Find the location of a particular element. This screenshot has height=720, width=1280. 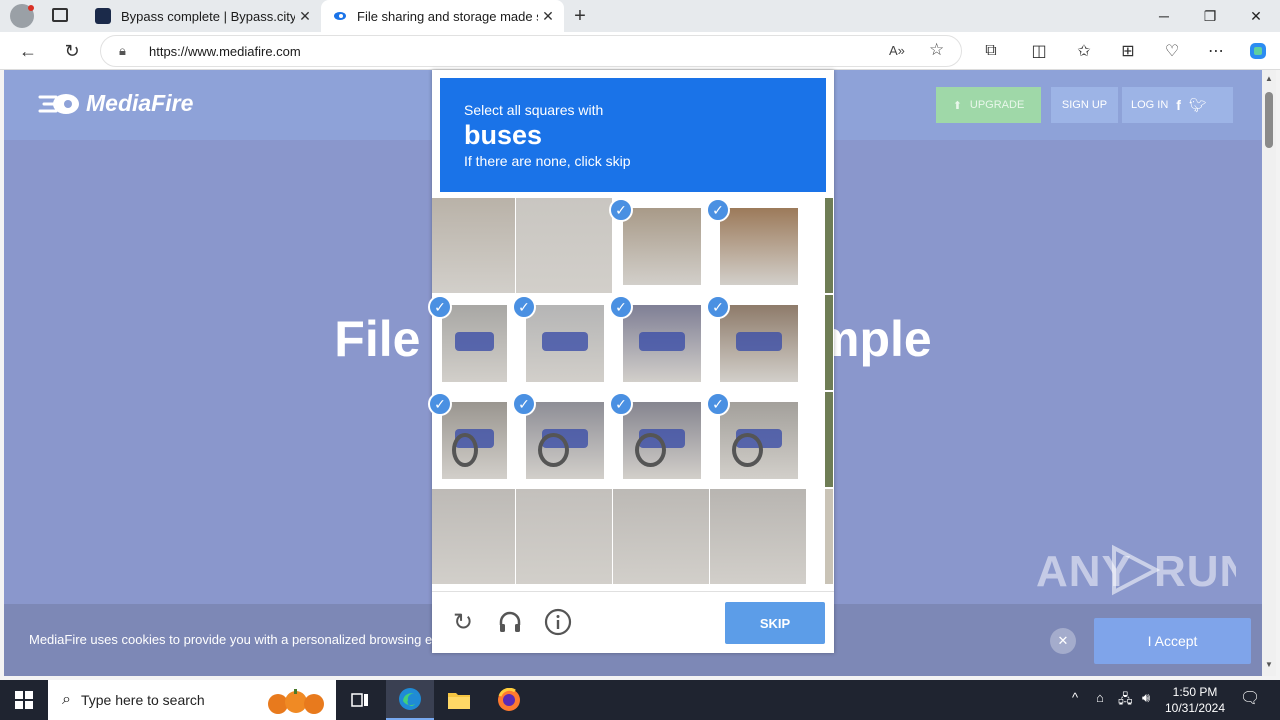

favorites-icon: ✩ is located at coordinates (1084, 51).